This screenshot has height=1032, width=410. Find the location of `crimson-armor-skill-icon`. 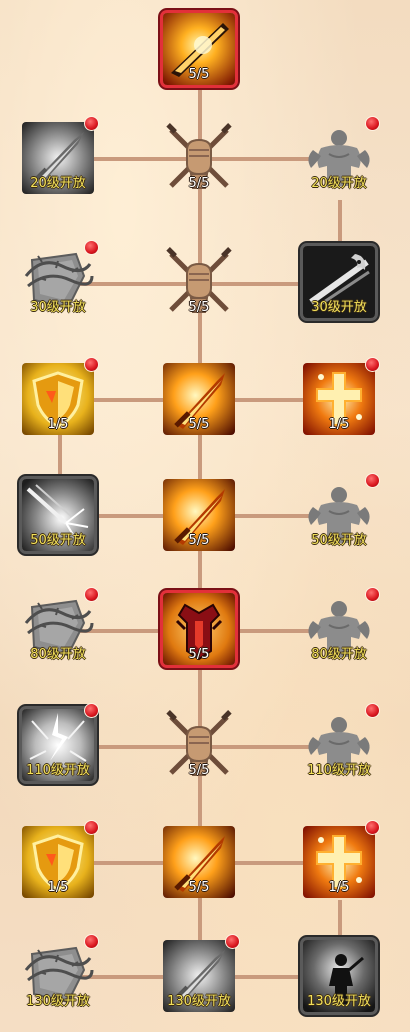

crimson-armor-skill-icon is located at coordinates (199, 629).